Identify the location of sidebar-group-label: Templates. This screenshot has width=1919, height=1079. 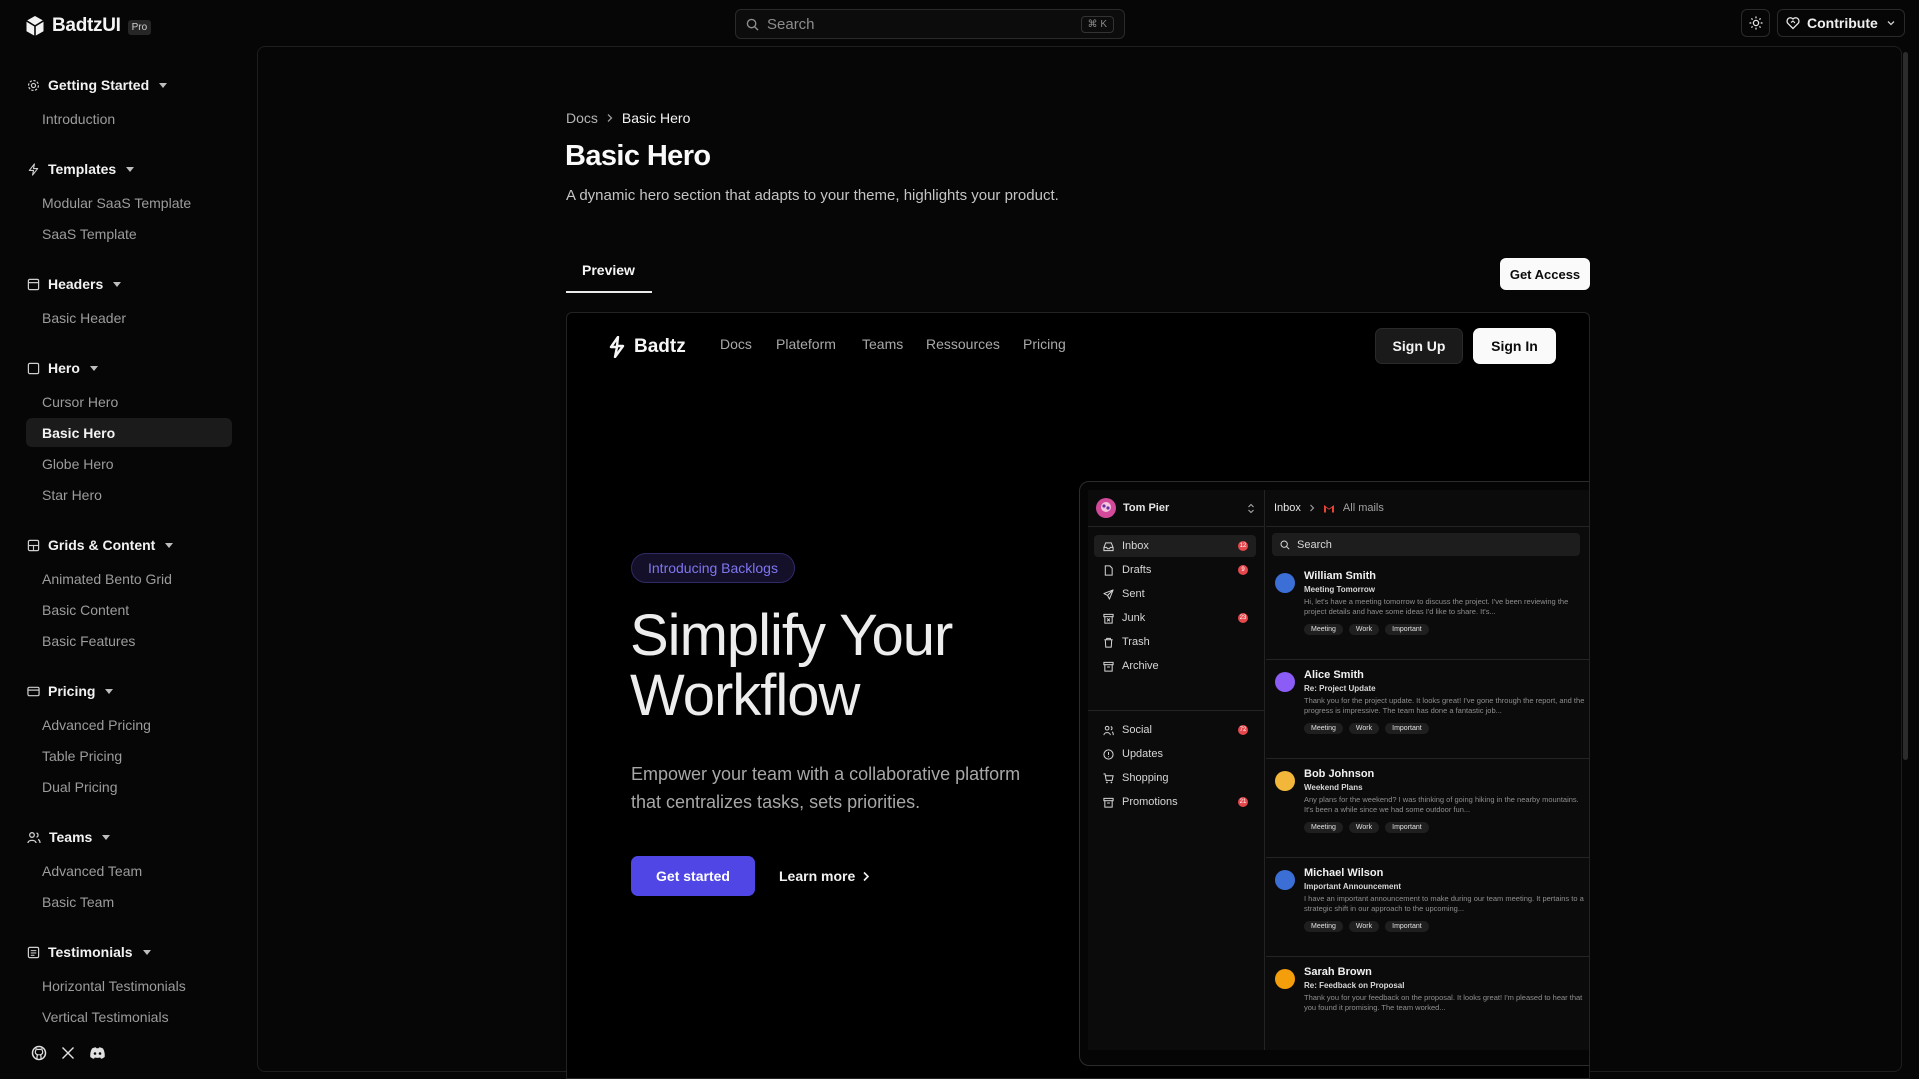
(82, 169).